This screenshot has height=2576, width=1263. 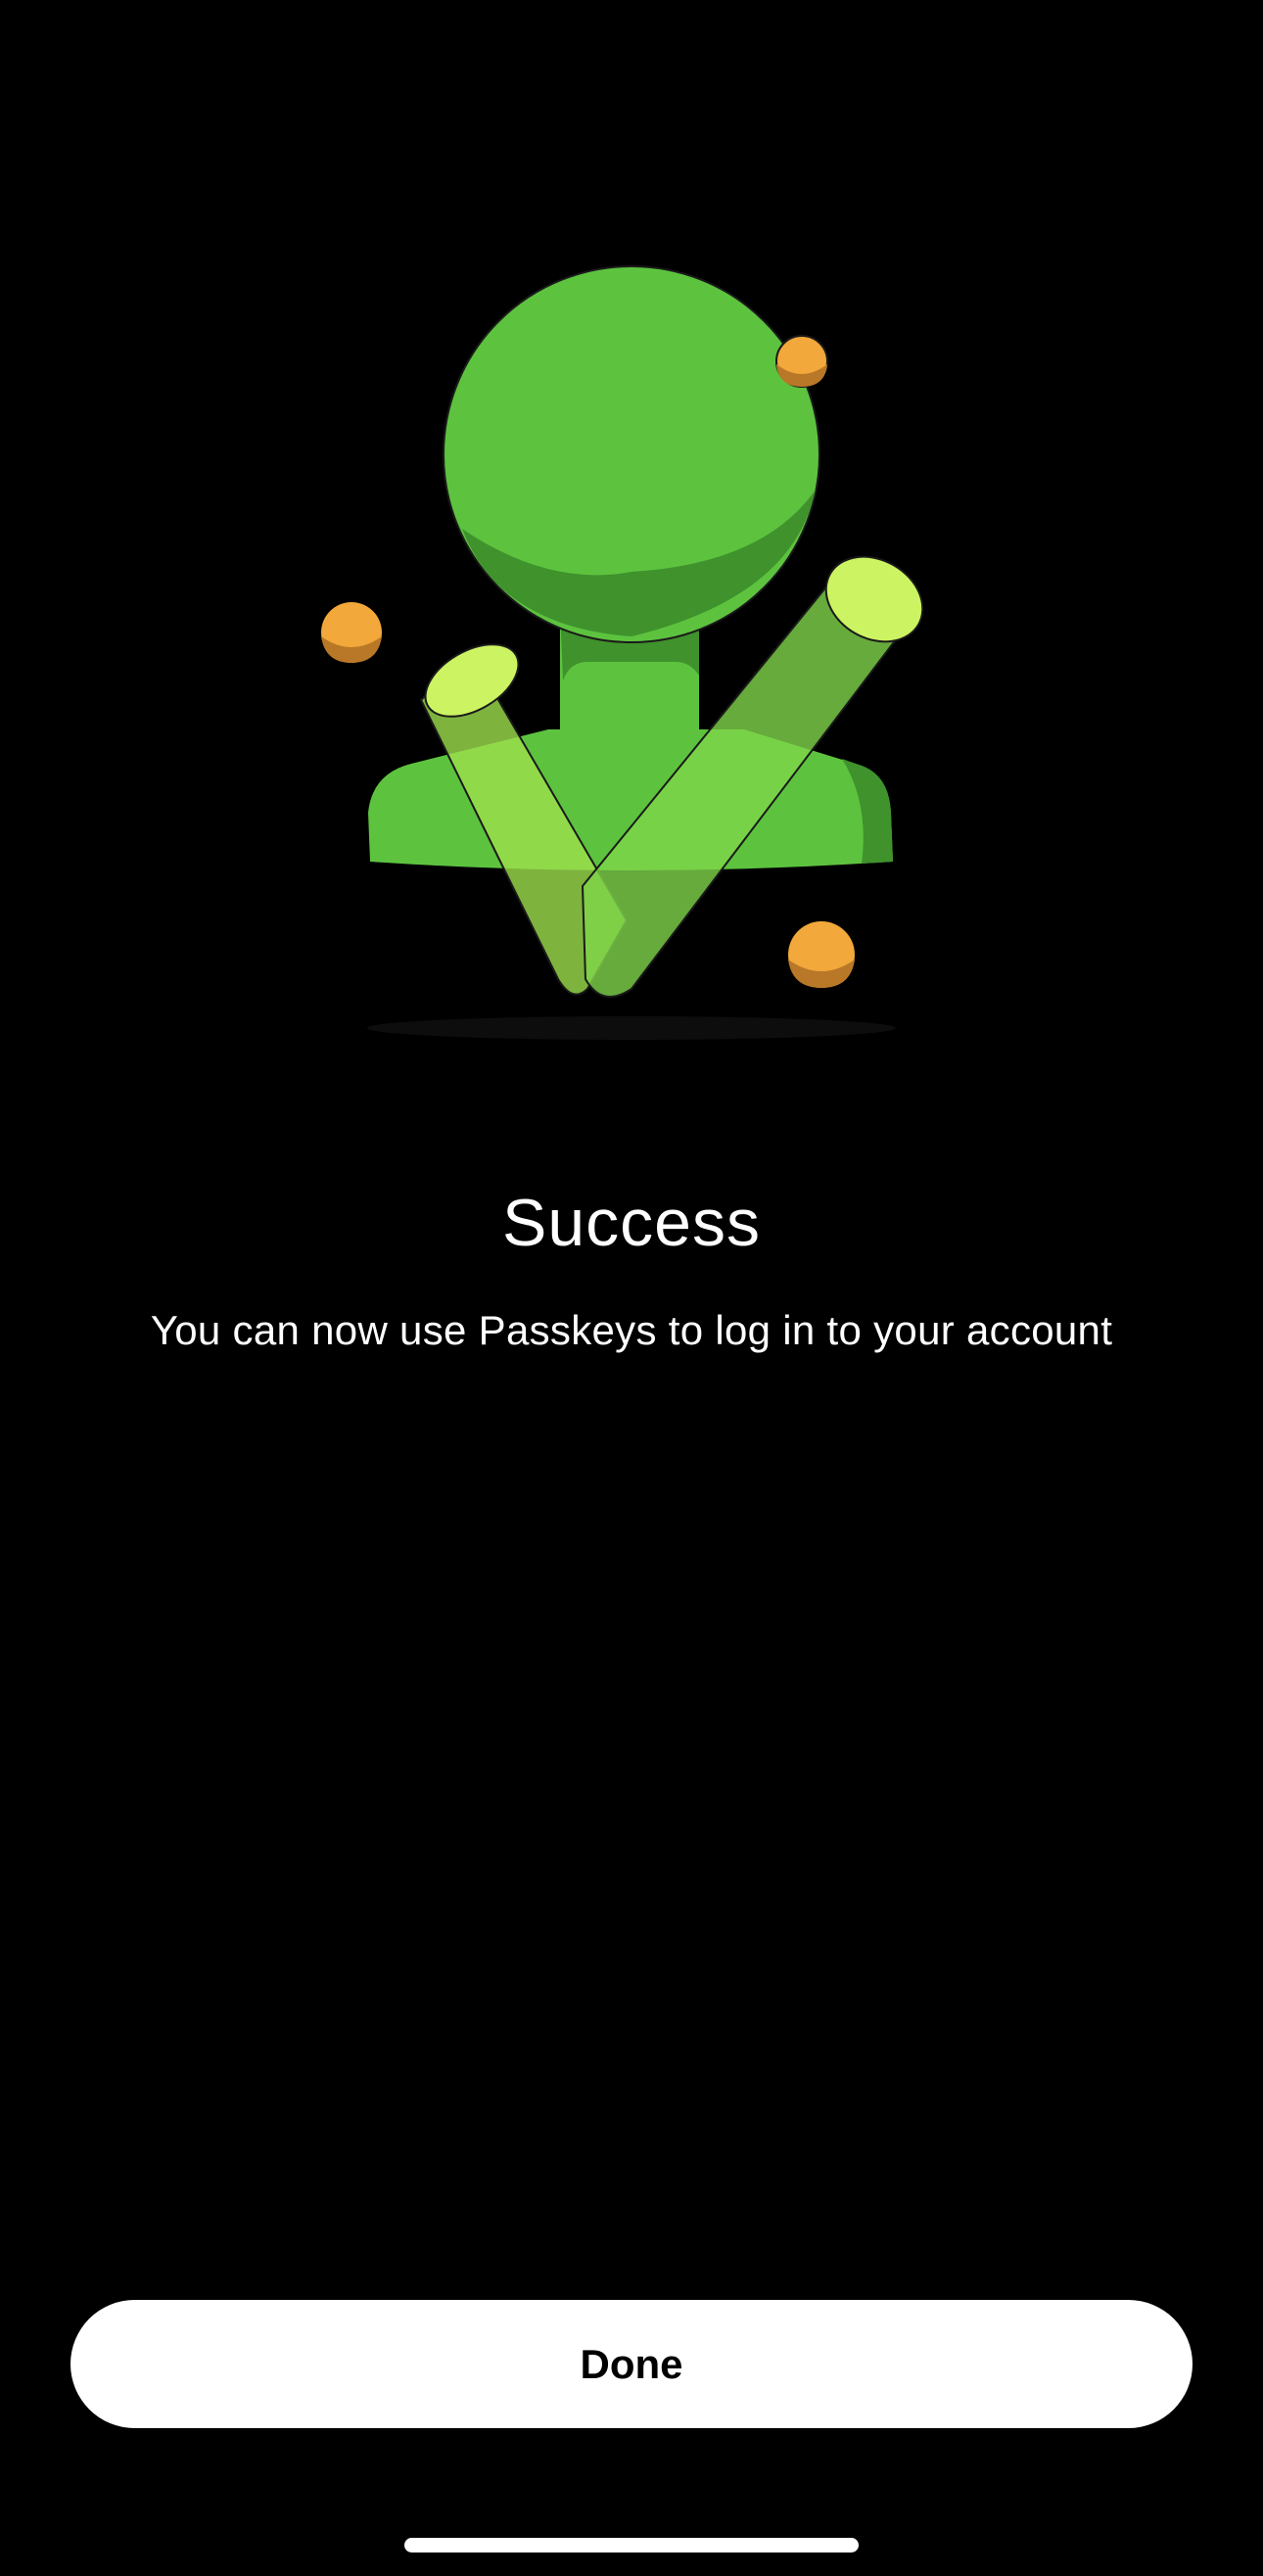 I want to click on done-button-label: Done, so click(x=631, y=2363).